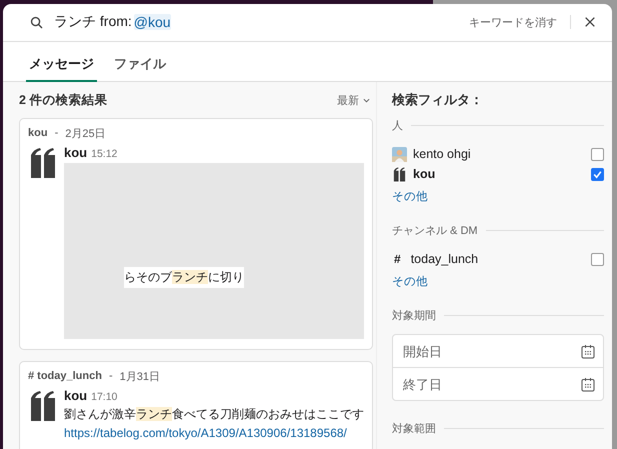  What do you see at coordinates (214, 414) in the screenshot?
I see `message-text: 劉さんが激辛ランチ食べてる刀削麺のおみせはここです` at bounding box center [214, 414].